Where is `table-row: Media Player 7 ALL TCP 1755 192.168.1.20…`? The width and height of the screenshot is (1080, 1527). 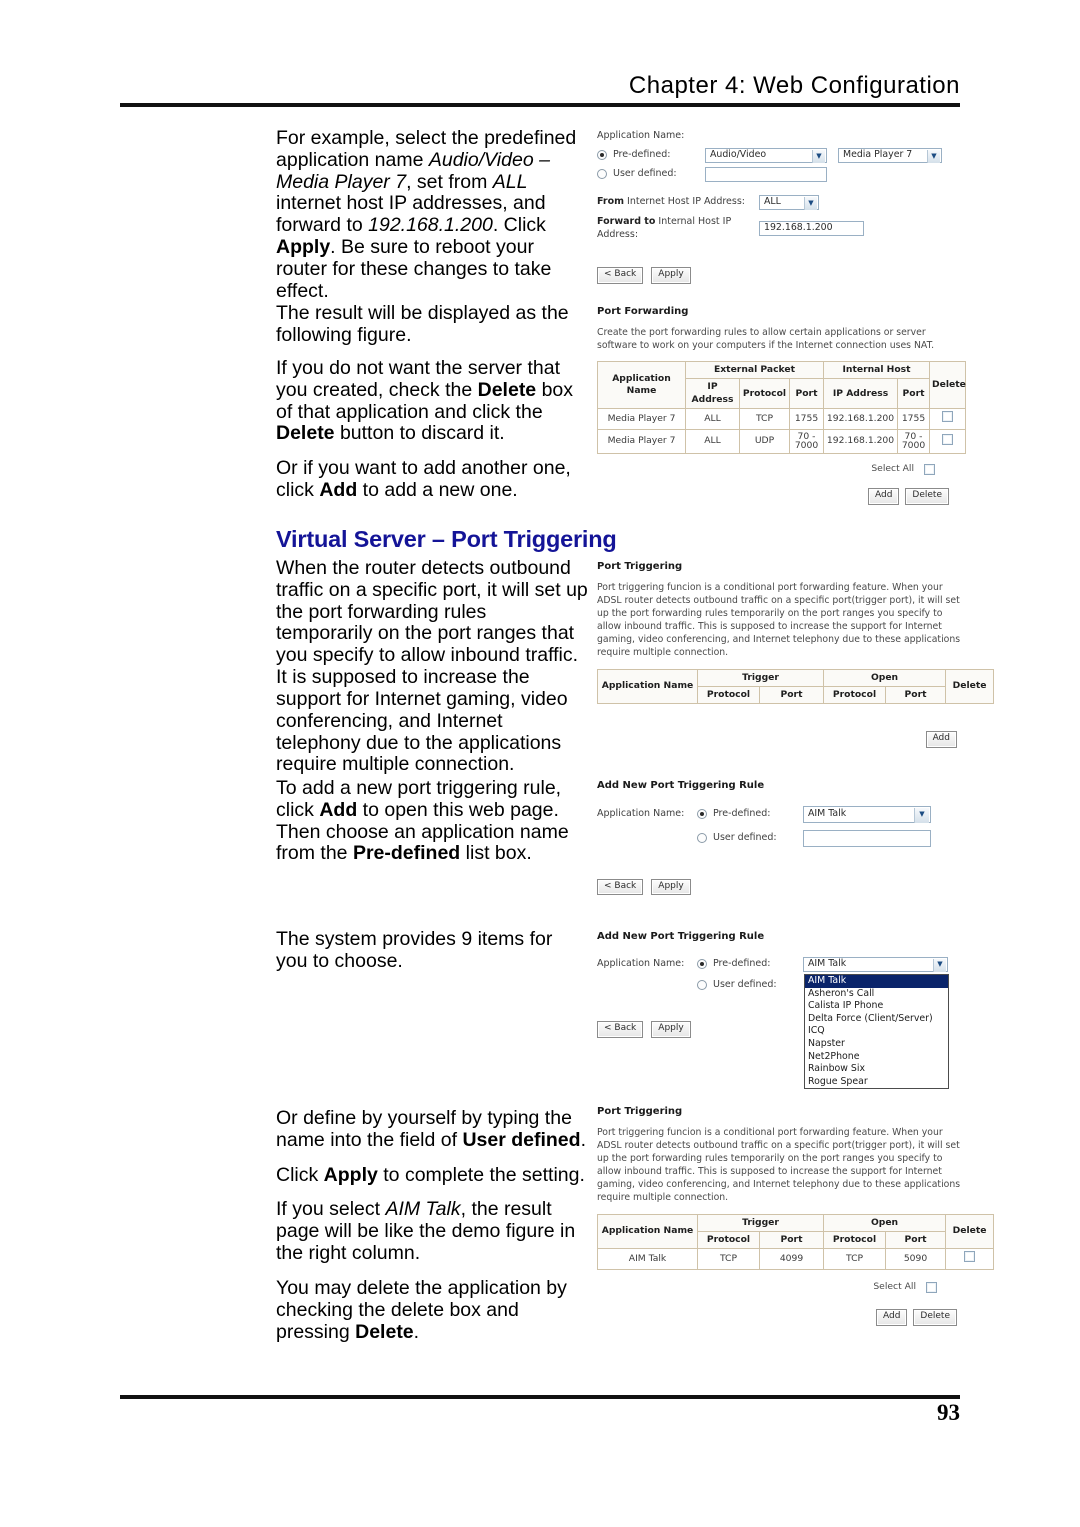
table-row: Media Player 7 ALL TCP 1755 192.168.1.20… is located at coordinates (782, 419).